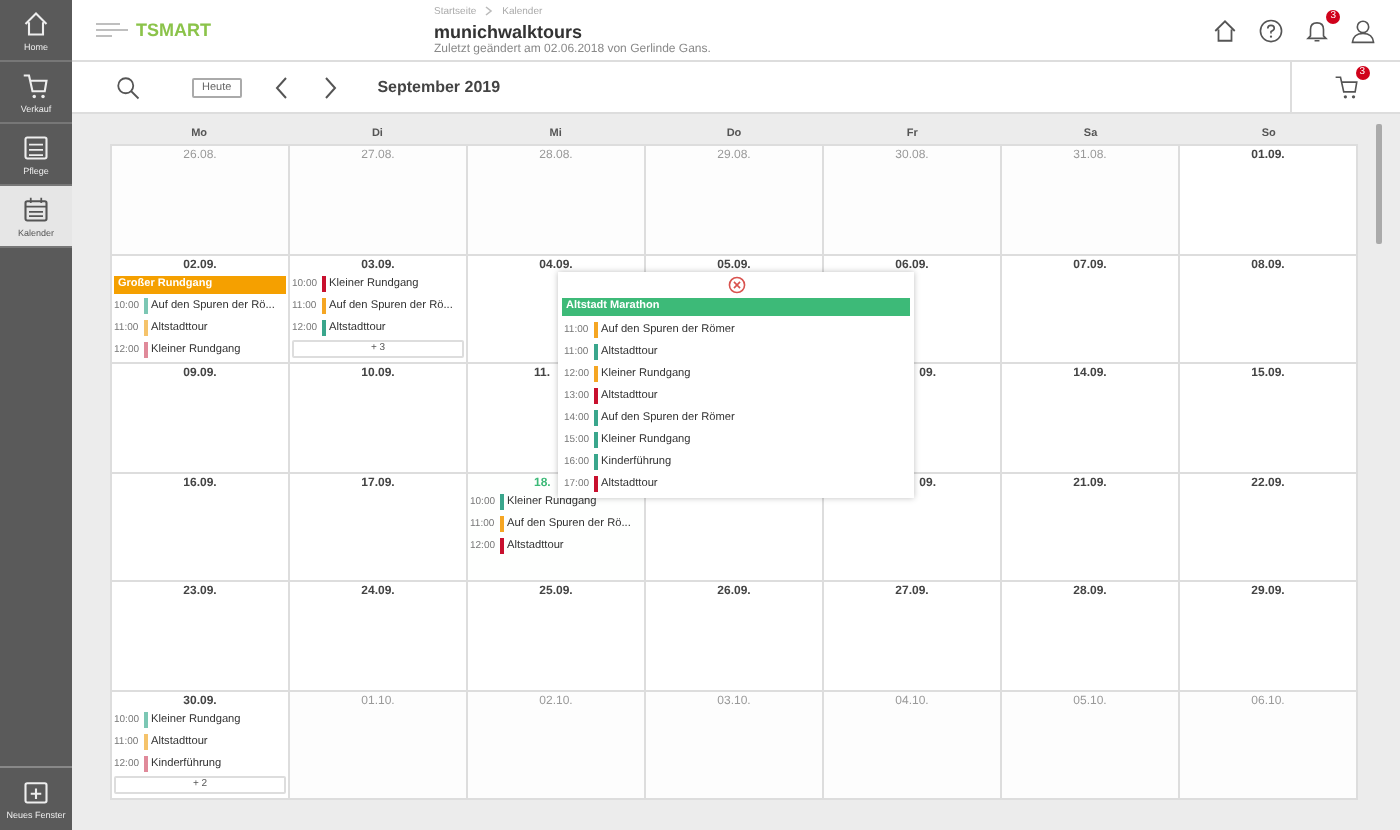  What do you see at coordinates (114, 30) in the screenshot?
I see `logo-tagline-drawing` at bounding box center [114, 30].